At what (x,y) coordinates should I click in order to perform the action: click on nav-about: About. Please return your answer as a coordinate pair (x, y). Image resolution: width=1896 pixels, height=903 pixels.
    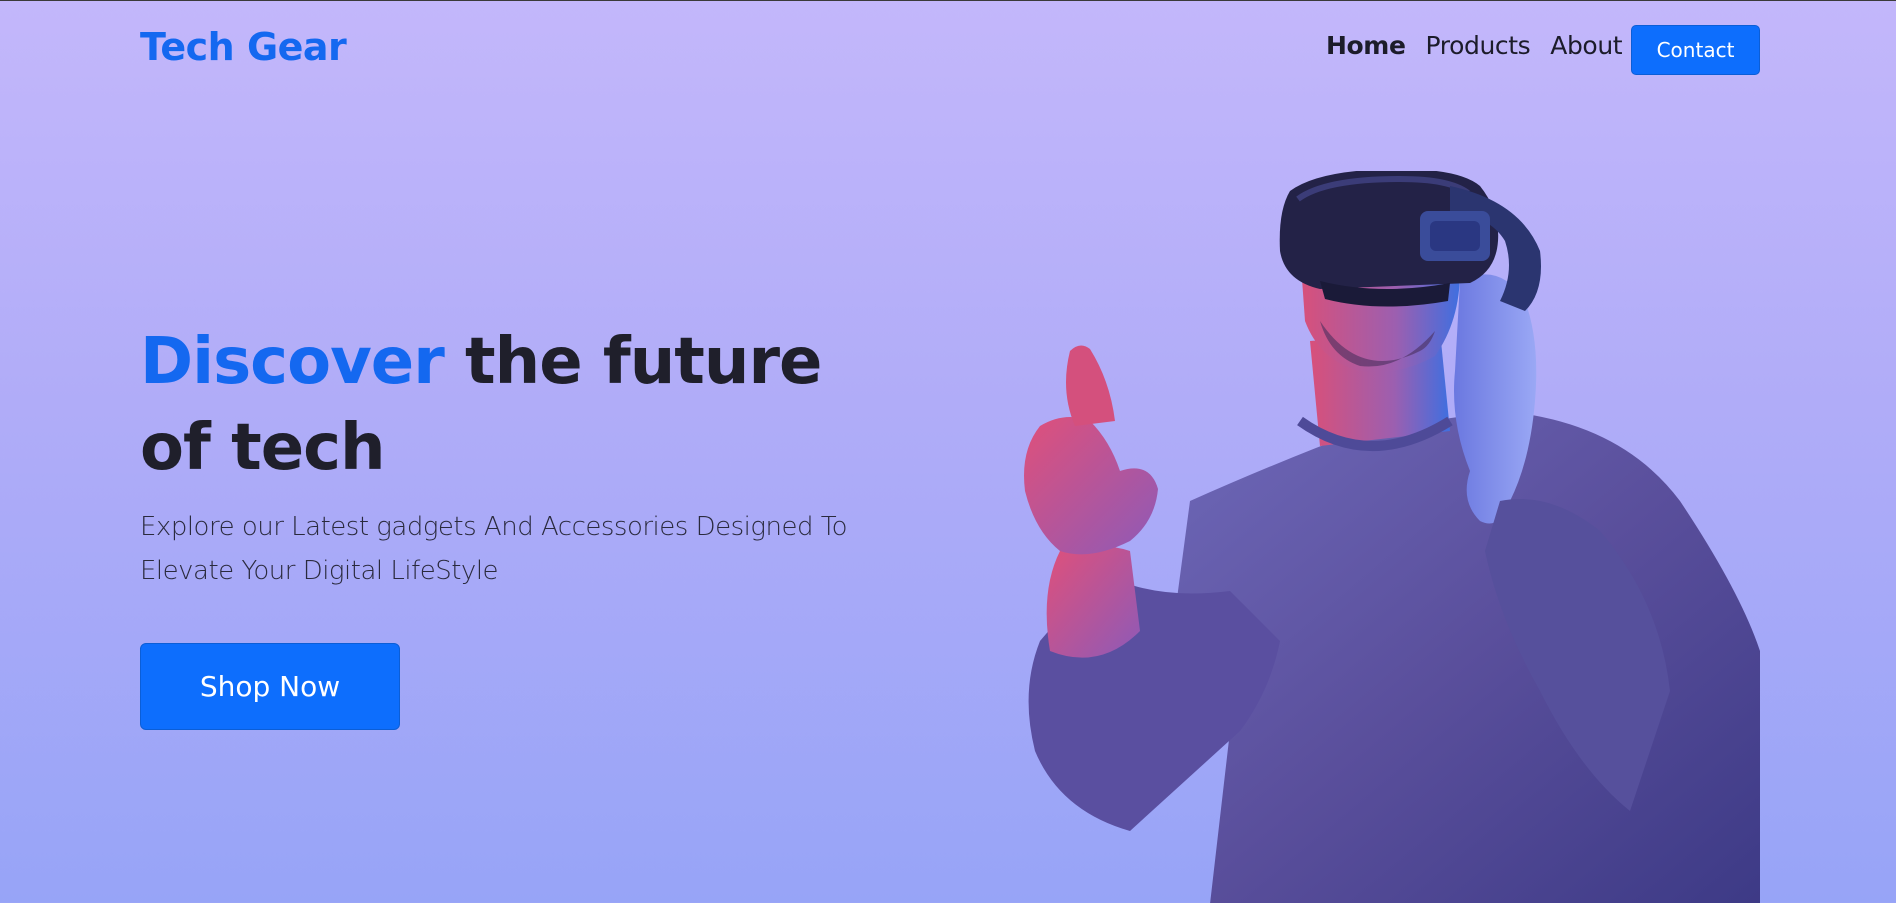
    Looking at the image, I should click on (1586, 45).